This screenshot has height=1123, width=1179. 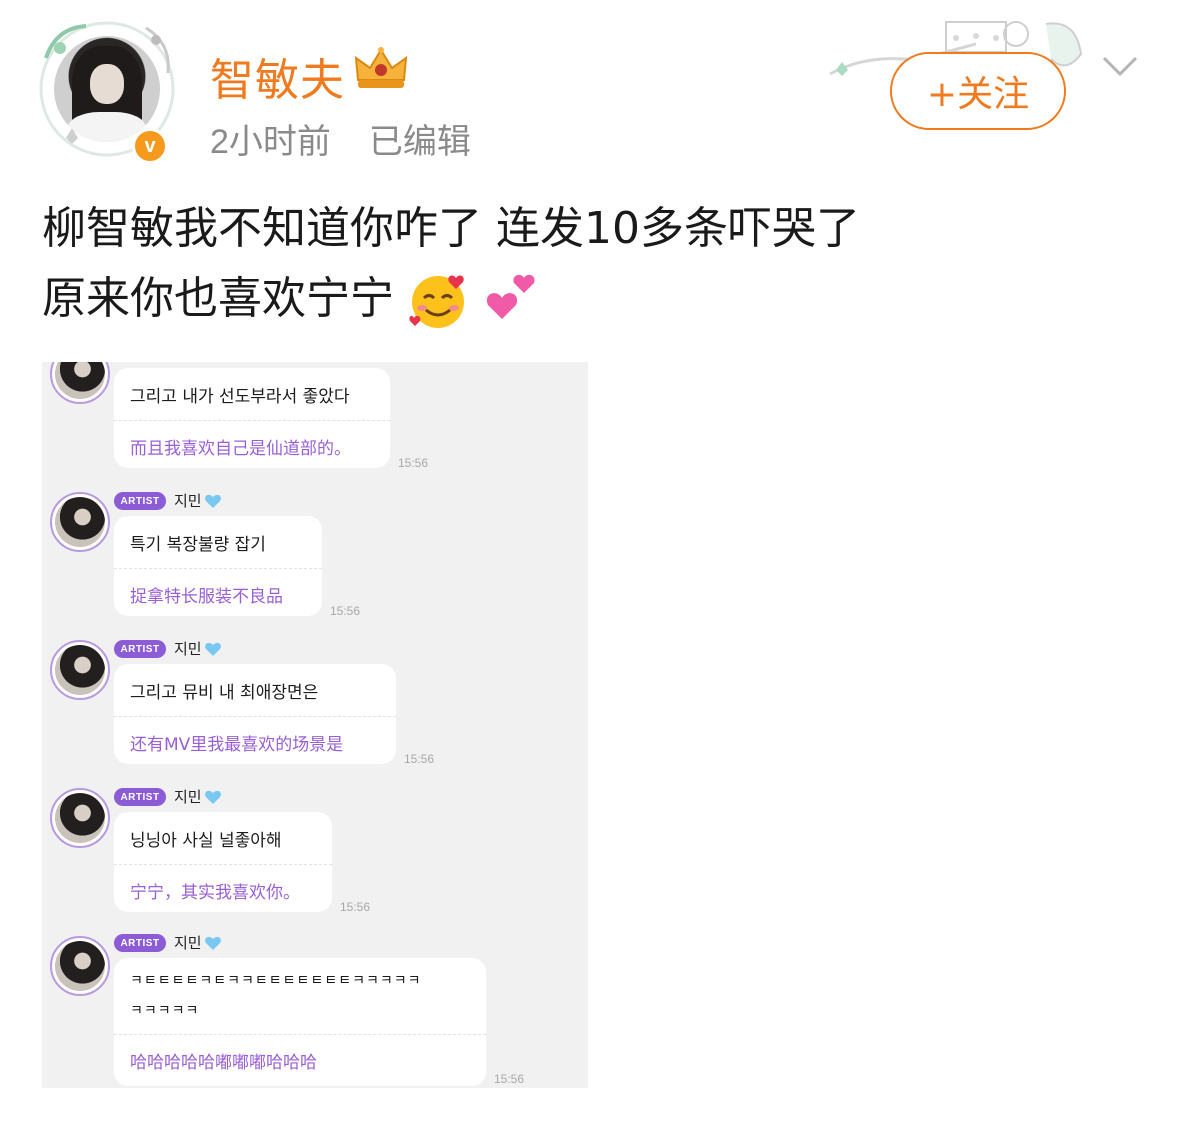 What do you see at coordinates (240, 449) in the screenshot?
I see `message-translation: 而且我喜欢自己是仙道部的。` at bounding box center [240, 449].